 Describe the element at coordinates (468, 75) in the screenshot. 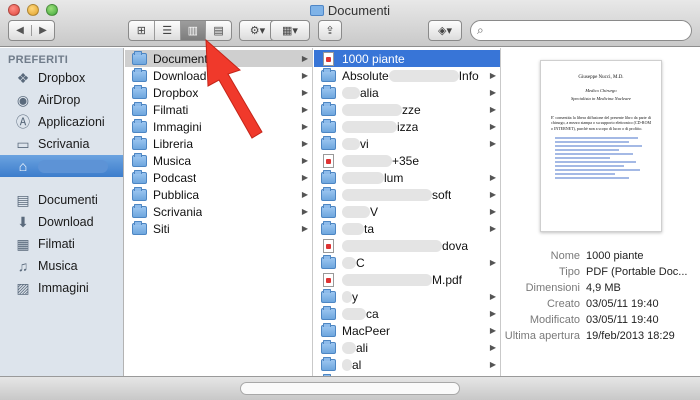

I see `item-label-suffix: Info` at that location.